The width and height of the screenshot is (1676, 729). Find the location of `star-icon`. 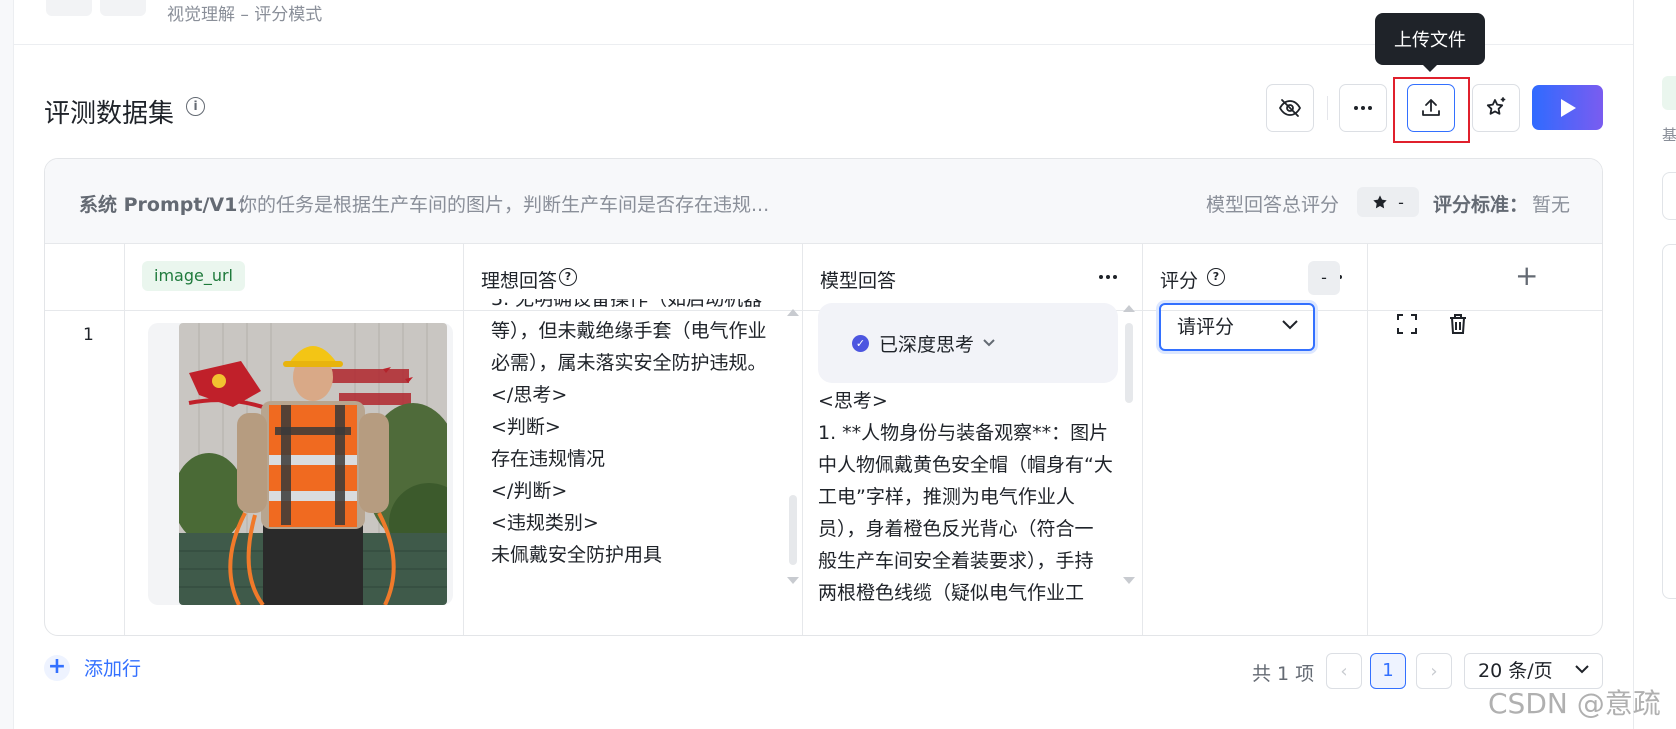

star-icon is located at coordinates (1380, 202).